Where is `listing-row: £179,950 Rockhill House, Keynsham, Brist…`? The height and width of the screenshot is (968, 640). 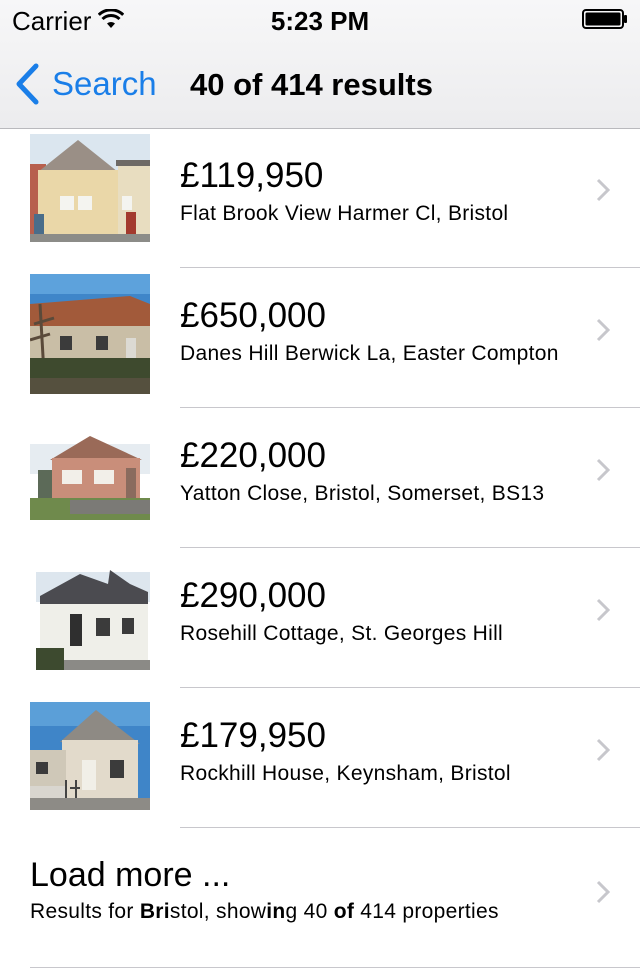
listing-row: £179,950 Rockhill House, Keynsham, Brist… is located at coordinates (320, 758).